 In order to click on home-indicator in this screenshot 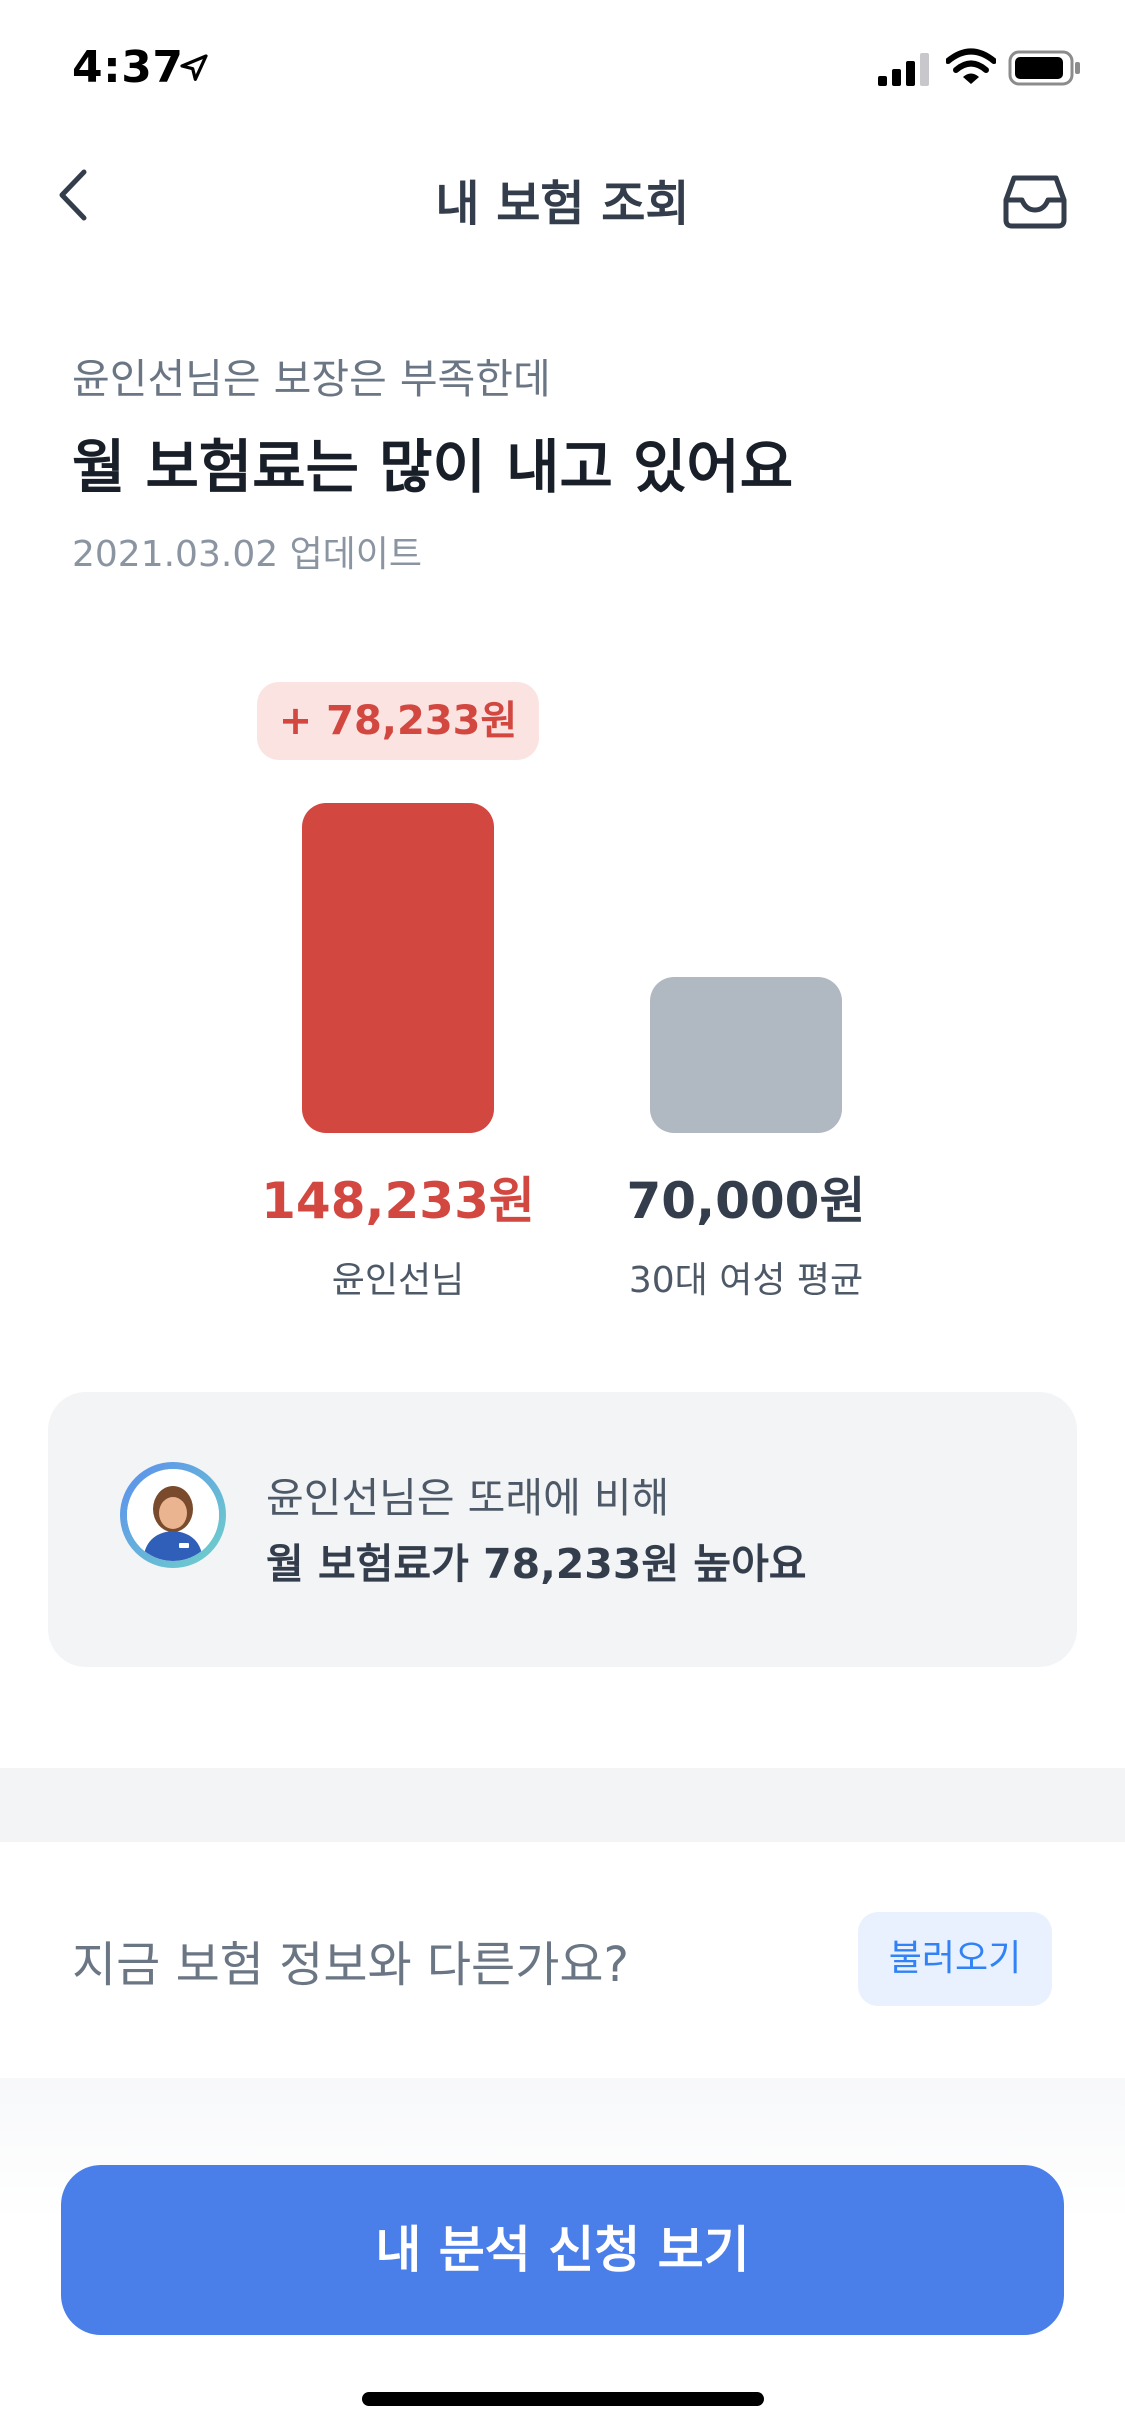, I will do `click(563, 2399)`.